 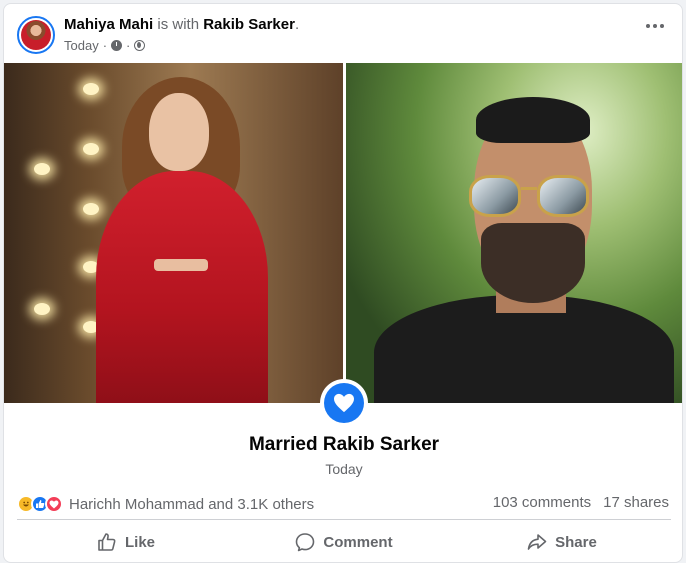 What do you see at coordinates (140, 45) in the screenshot?
I see `globe-icon` at bounding box center [140, 45].